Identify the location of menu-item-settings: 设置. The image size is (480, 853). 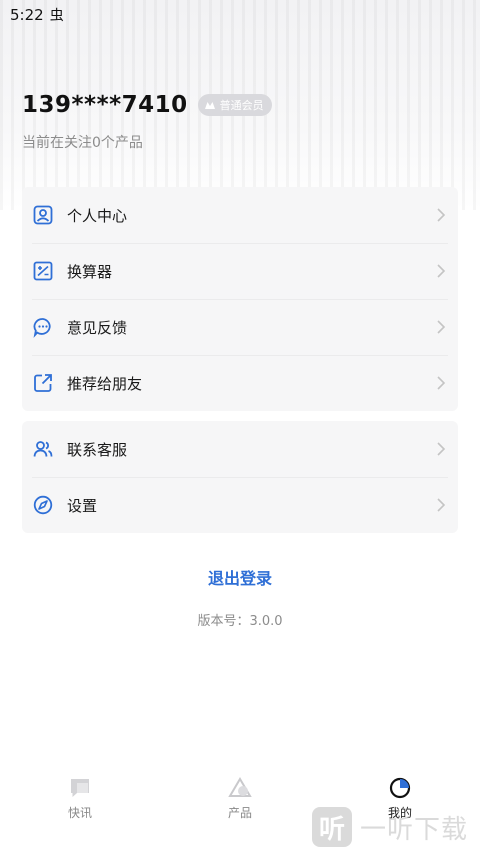
(240, 505).